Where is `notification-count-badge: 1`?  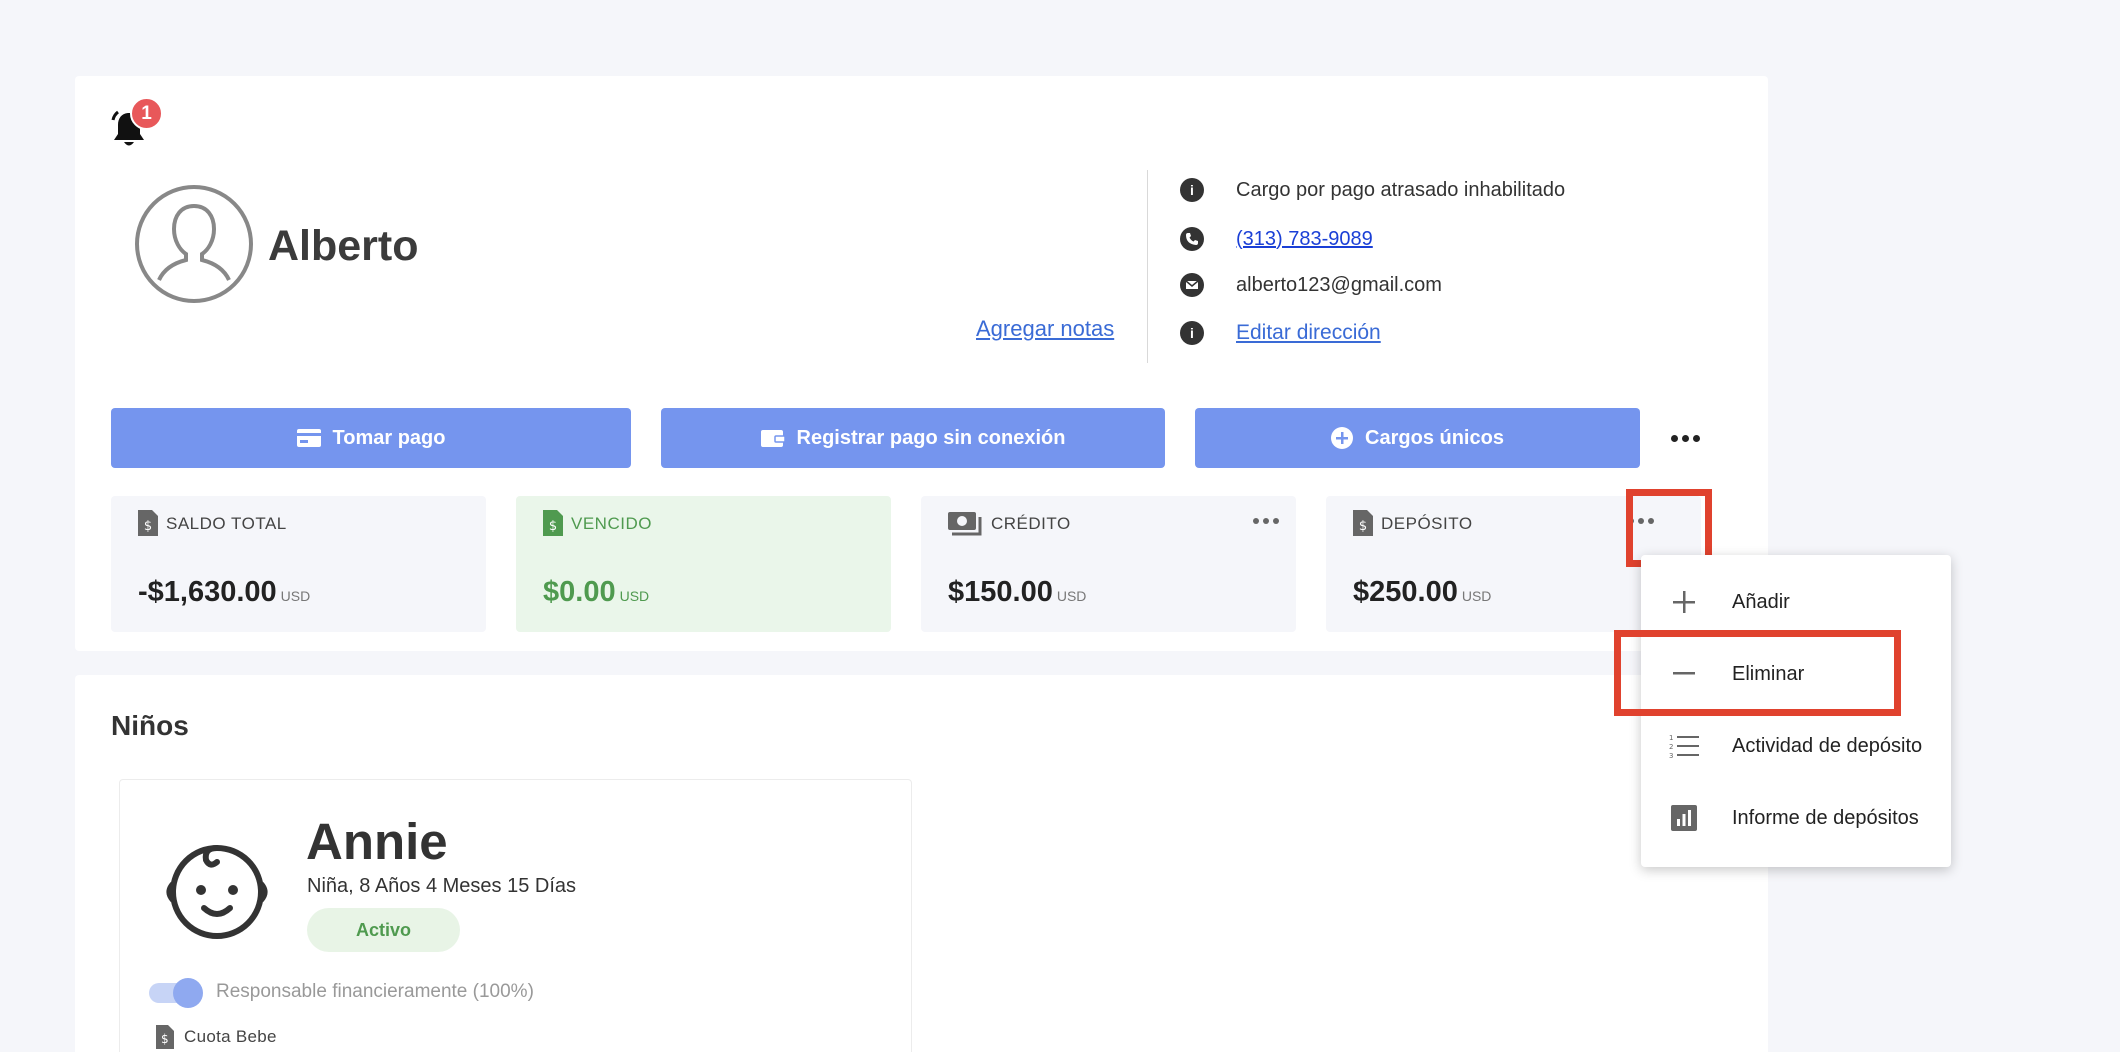 notification-count-badge: 1 is located at coordinates (146, 113).